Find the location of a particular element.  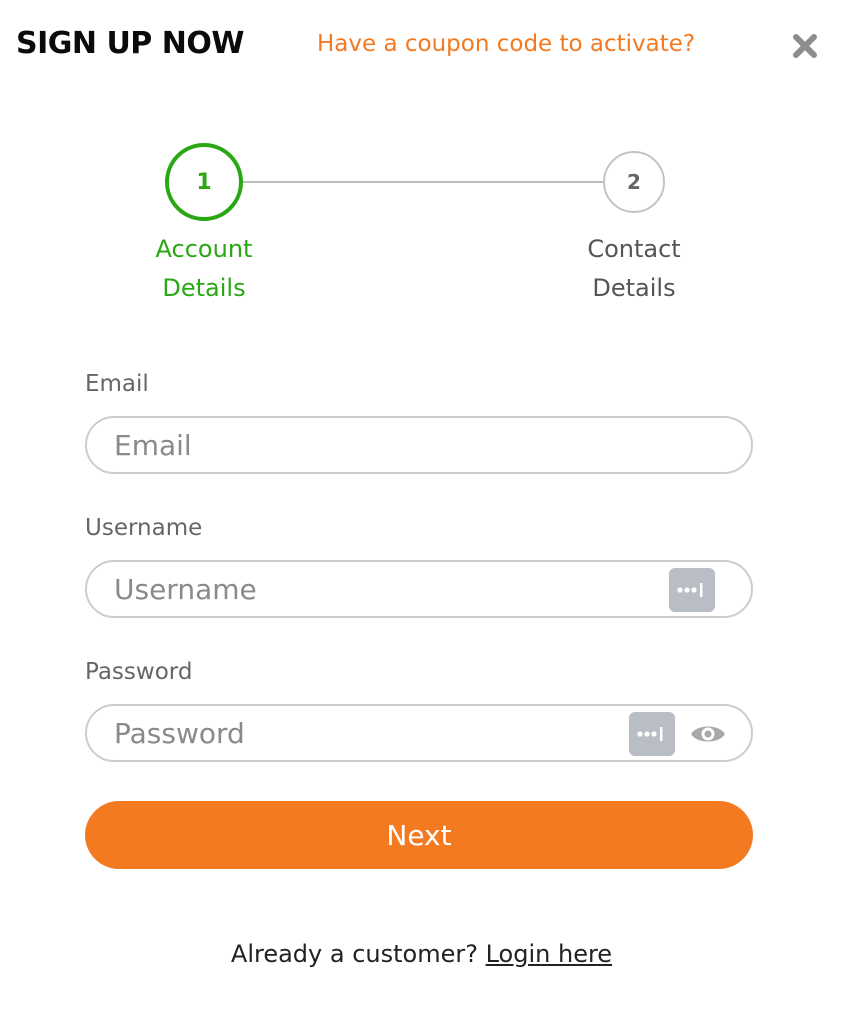

login-prompt: Already a customer? Login here is located at coordinates (421, 954).